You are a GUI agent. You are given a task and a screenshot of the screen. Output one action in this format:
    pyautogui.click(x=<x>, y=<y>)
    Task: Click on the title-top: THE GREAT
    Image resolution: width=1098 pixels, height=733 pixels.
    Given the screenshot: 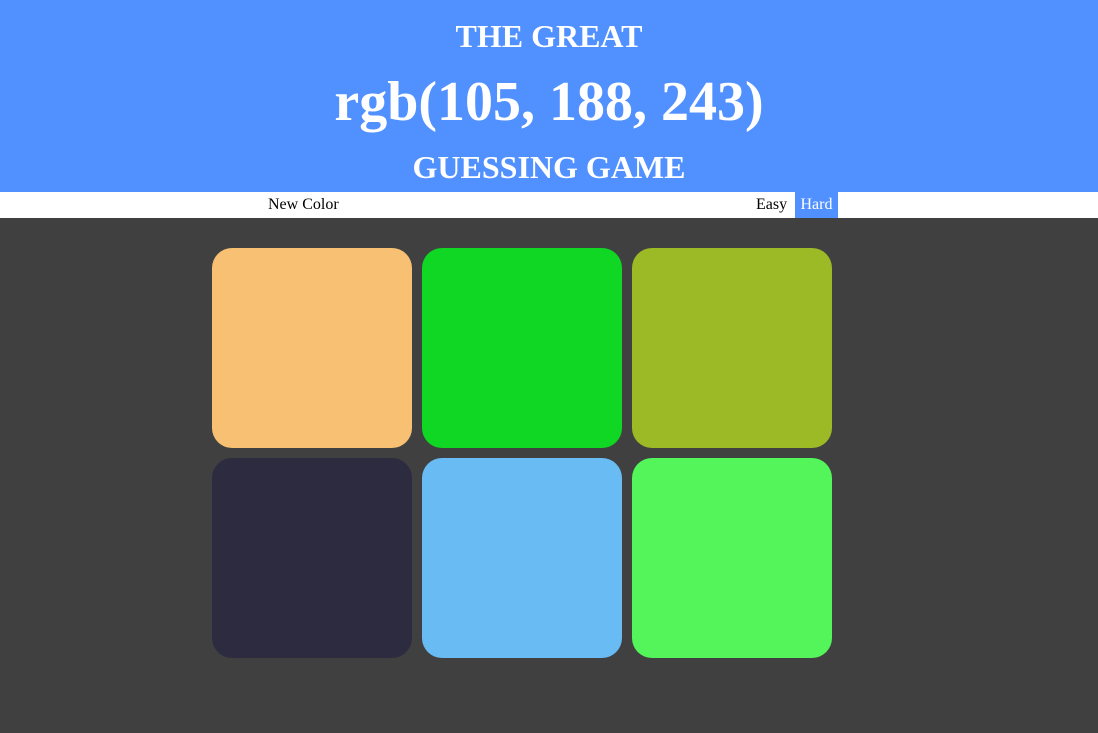 What is the action you would take?
    pyautogui.click(x=549, y=36)
    